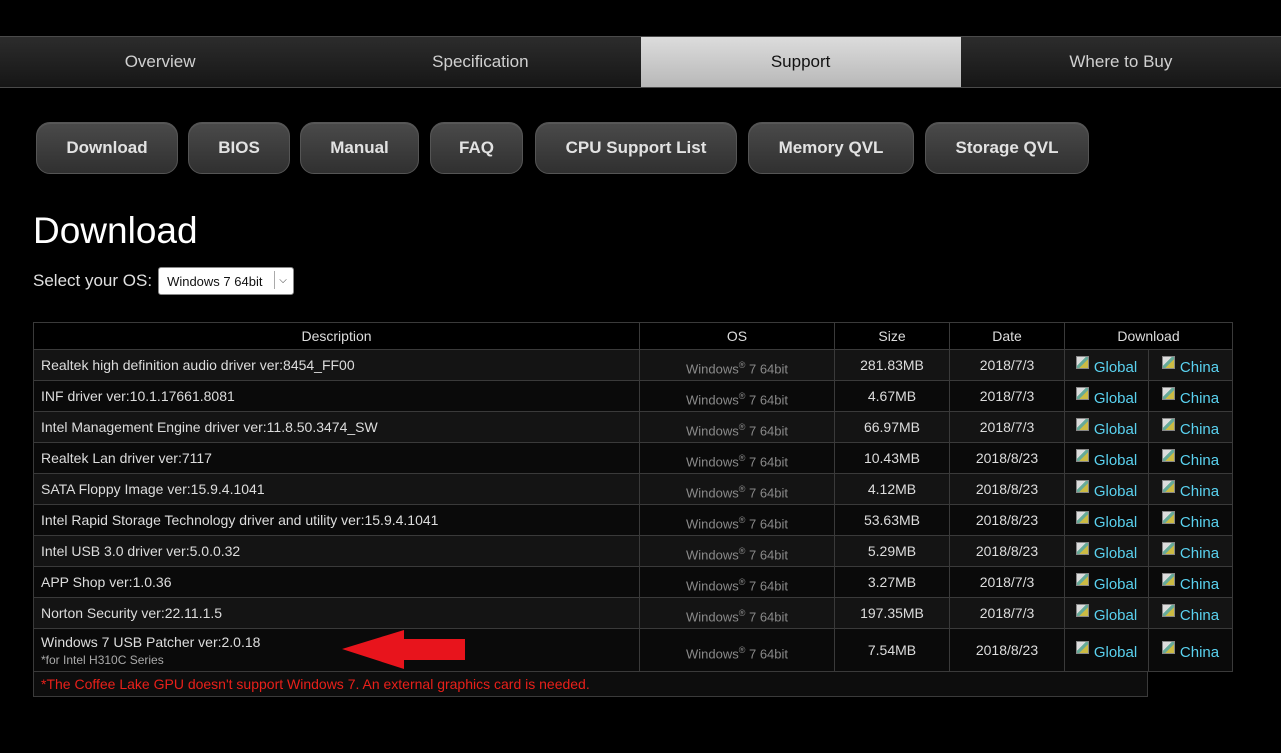  Describe the element at coordinates (336, 396) in the screenshot. I see `cell-description: INF driver ver:10.1.17661.8081` at that location.